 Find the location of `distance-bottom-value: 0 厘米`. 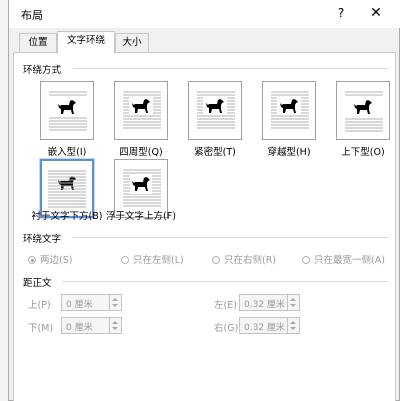

distance-bottom-value: 0 厘米 is located at coordinates (79, 328).